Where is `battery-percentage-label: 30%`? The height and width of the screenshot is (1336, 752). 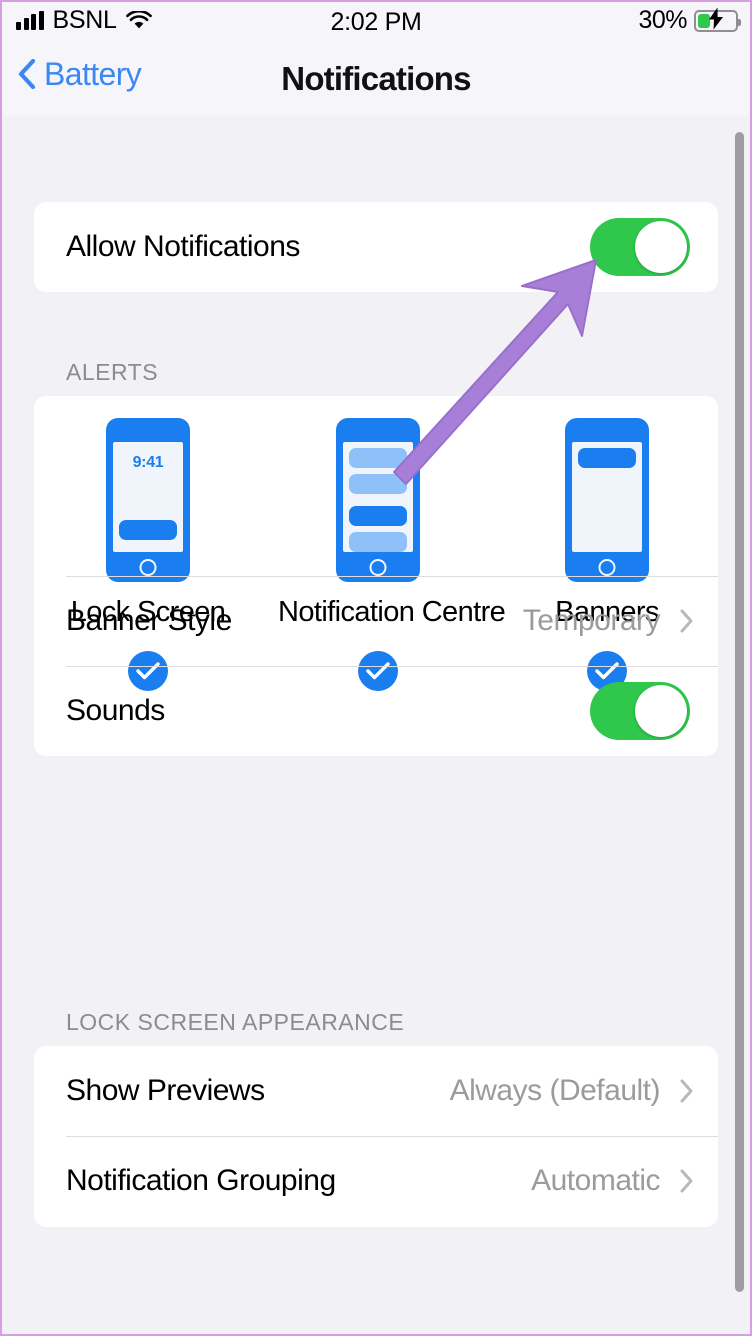
battery-percentage-label: 30% is located at coordinates (662, 20).